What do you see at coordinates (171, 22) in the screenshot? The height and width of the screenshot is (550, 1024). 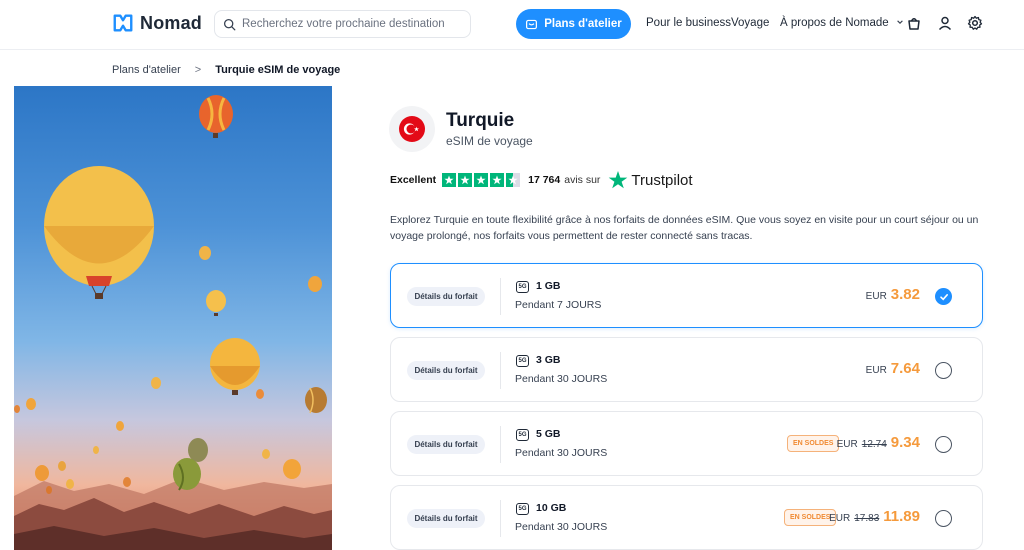 I see `brand-name: Nomad` at bounding box center [171, 22].